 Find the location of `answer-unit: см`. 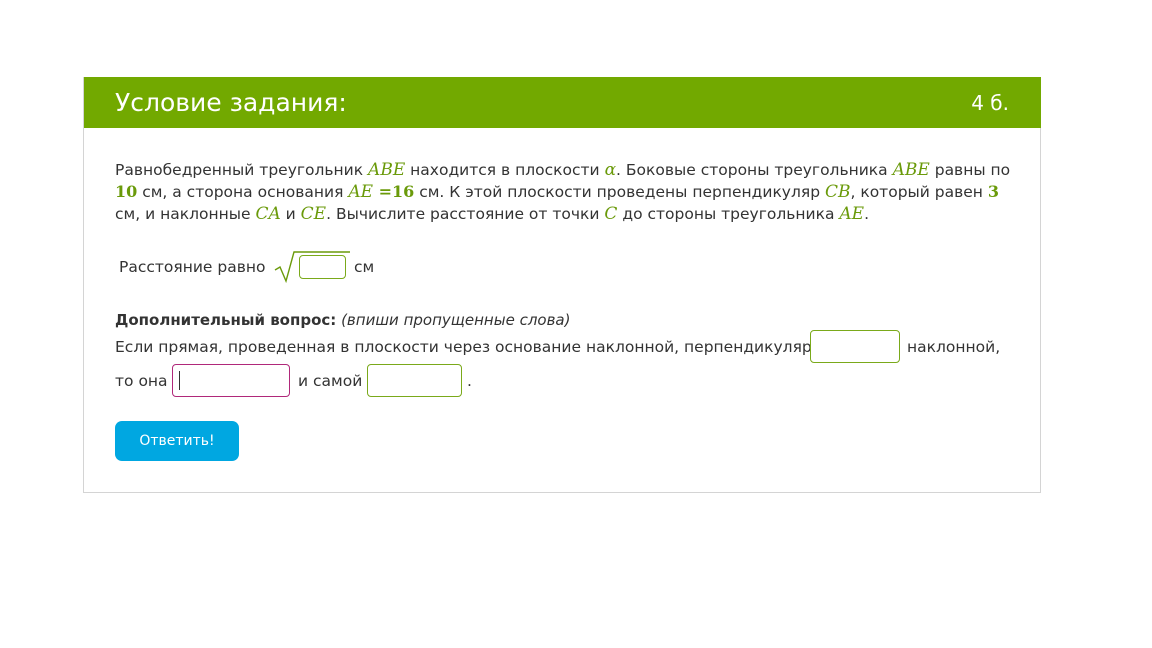

answer-unit: см is located at coordinates (364, 267).